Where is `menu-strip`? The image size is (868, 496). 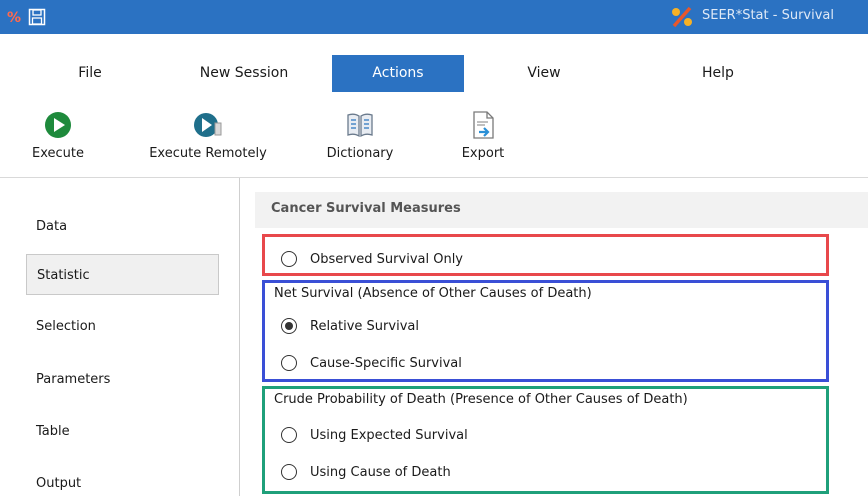 menu-strip is located at coordinates (434, 44).